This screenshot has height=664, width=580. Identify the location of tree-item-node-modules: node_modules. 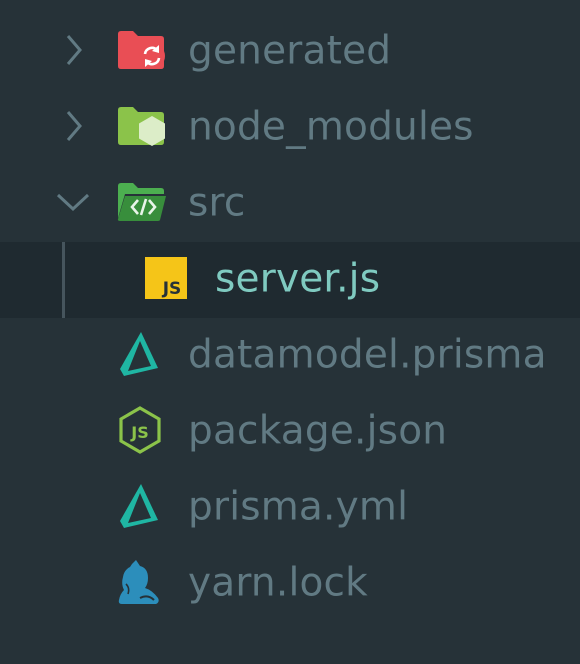
(290, 128).